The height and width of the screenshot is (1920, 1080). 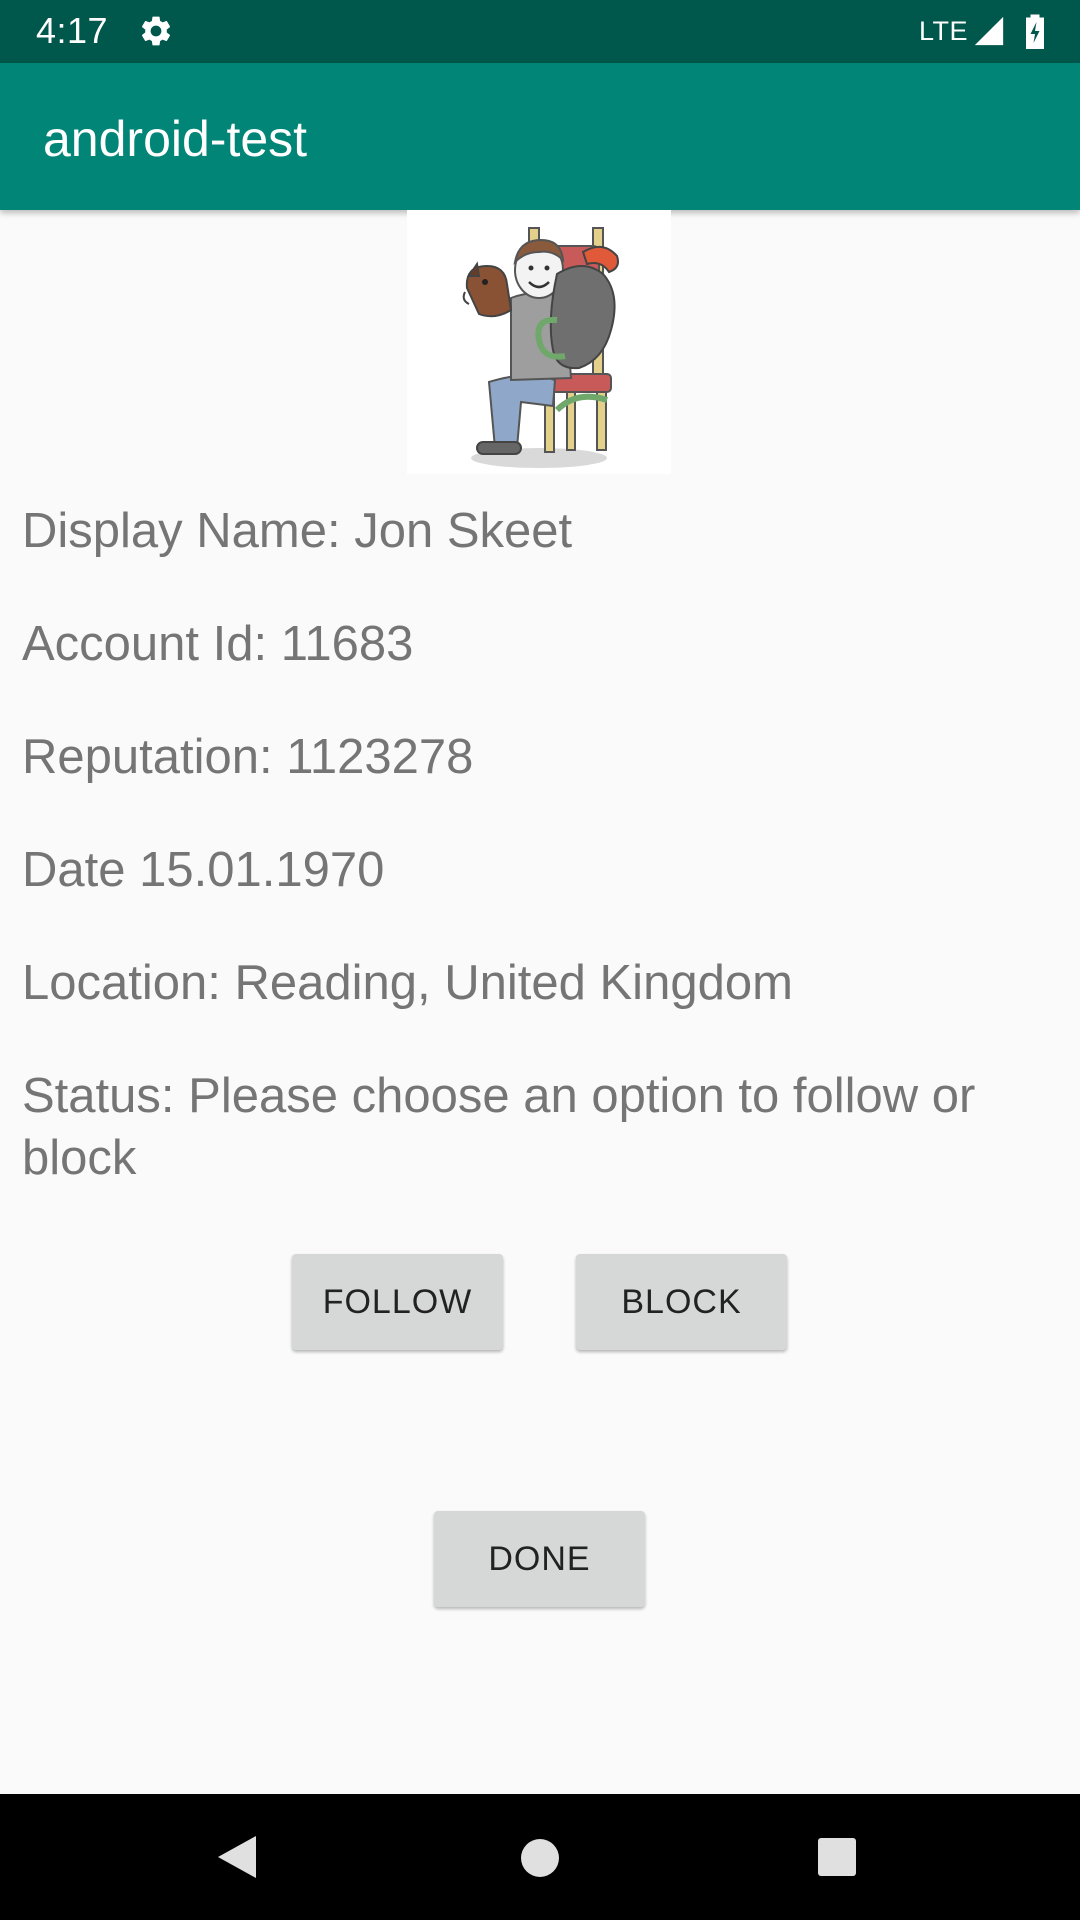 What do you see at coordinates (540, 347) in the screenshot?
I see `avatar-illustration` at bounding box center [540, 347].